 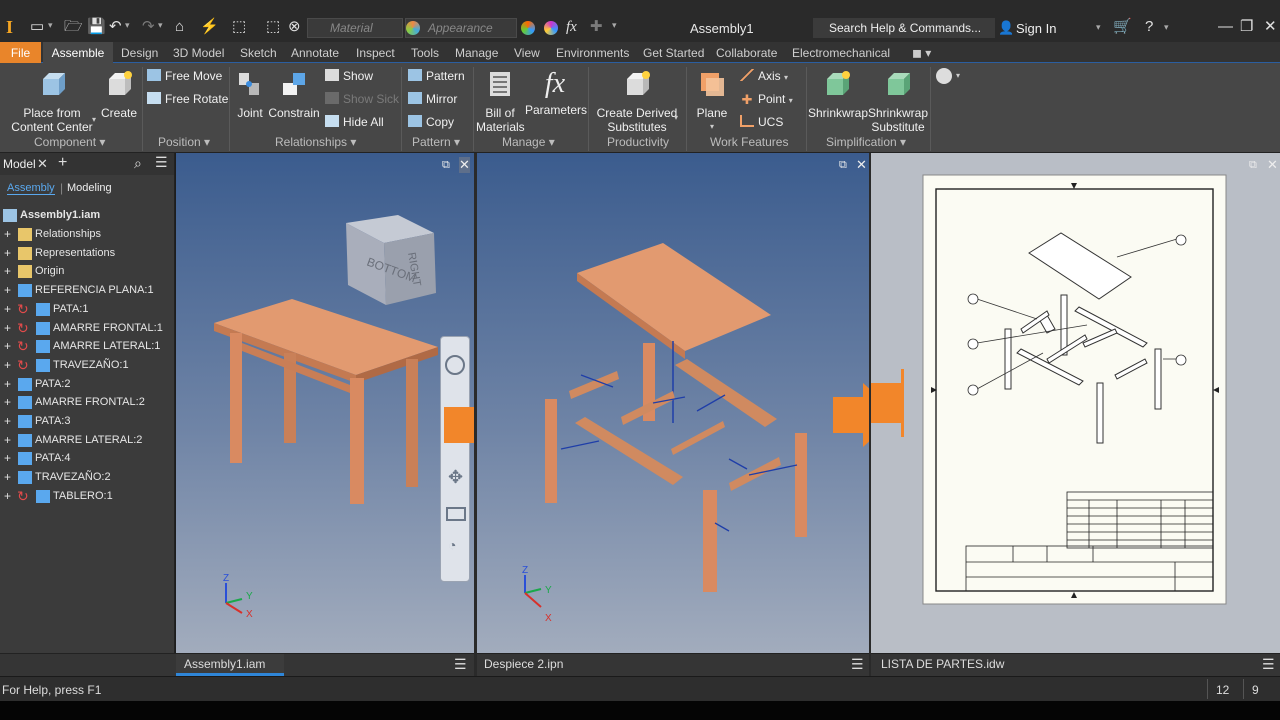 What do you see at coordinates (761, 122) in the screenshot?
I see `ucs-button: UCS` at bounding box center [761, 122].